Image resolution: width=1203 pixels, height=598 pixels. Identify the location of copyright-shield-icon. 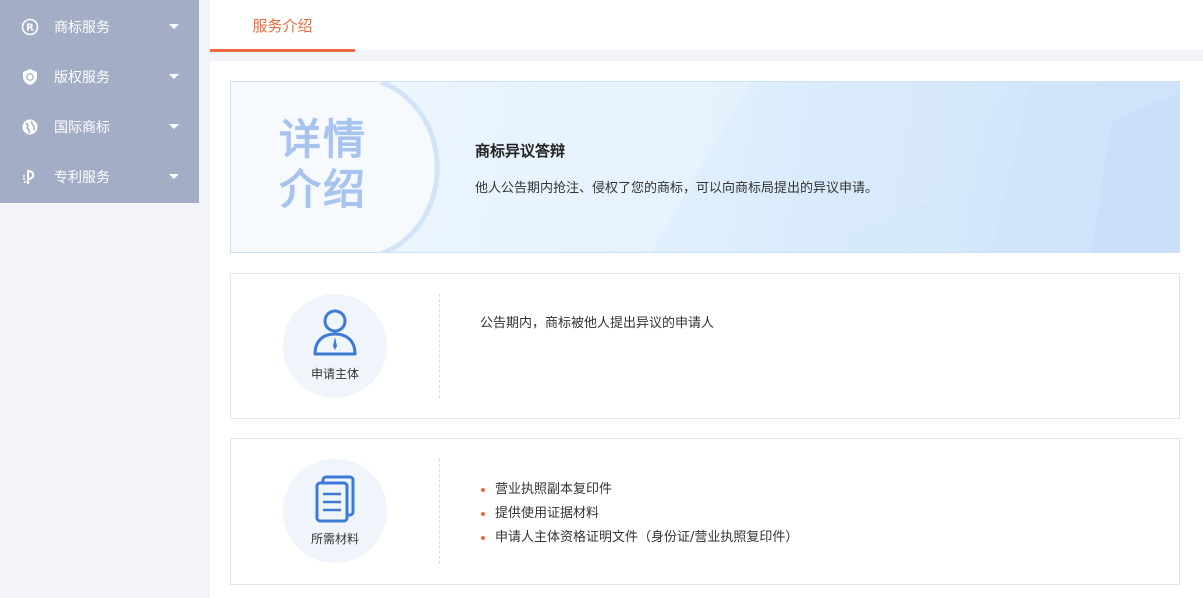
(30, 77).